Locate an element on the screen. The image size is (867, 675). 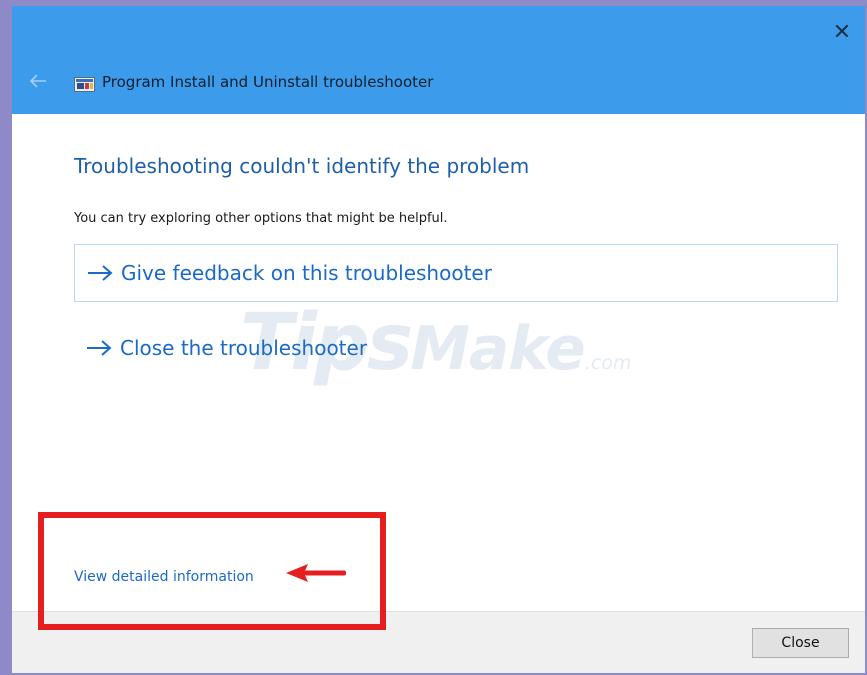
view-detailed-information-link: View detailed information is located at coordinates (164, 577).